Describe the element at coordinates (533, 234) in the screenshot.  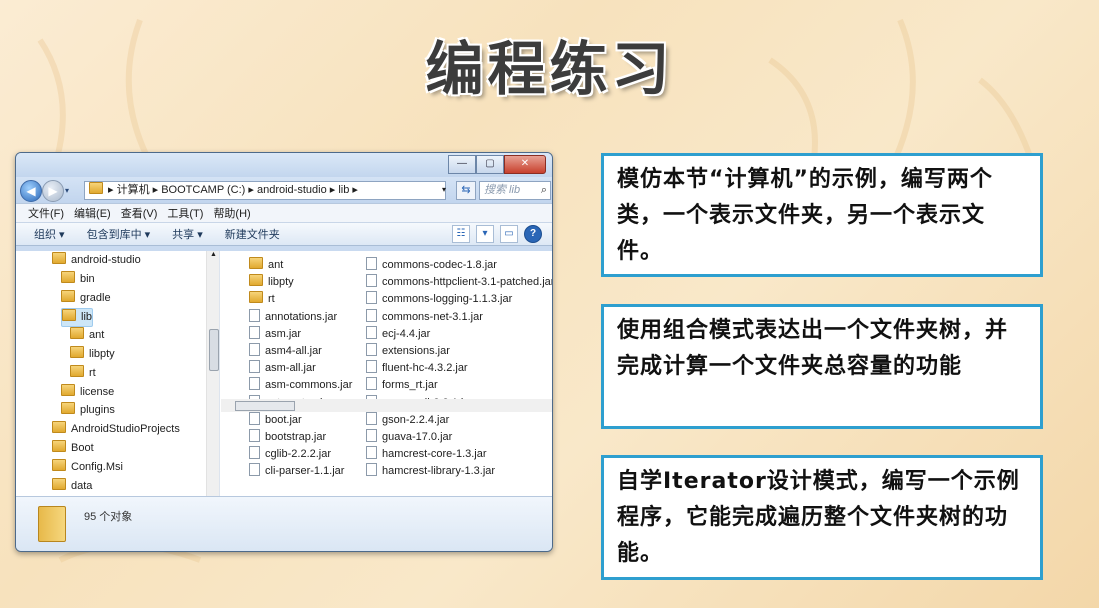
I see `help-icon: ?` at that location.